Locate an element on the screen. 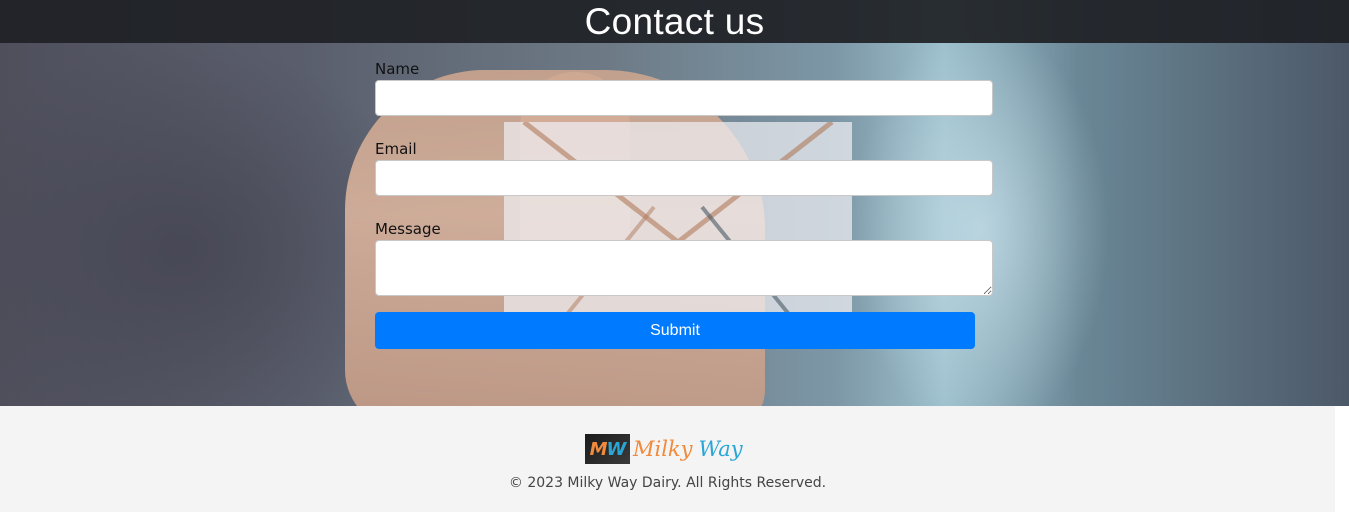 The width and height of the screenshot is (1349, 512). logo-badge: M W is located at coordinates (607, 449).